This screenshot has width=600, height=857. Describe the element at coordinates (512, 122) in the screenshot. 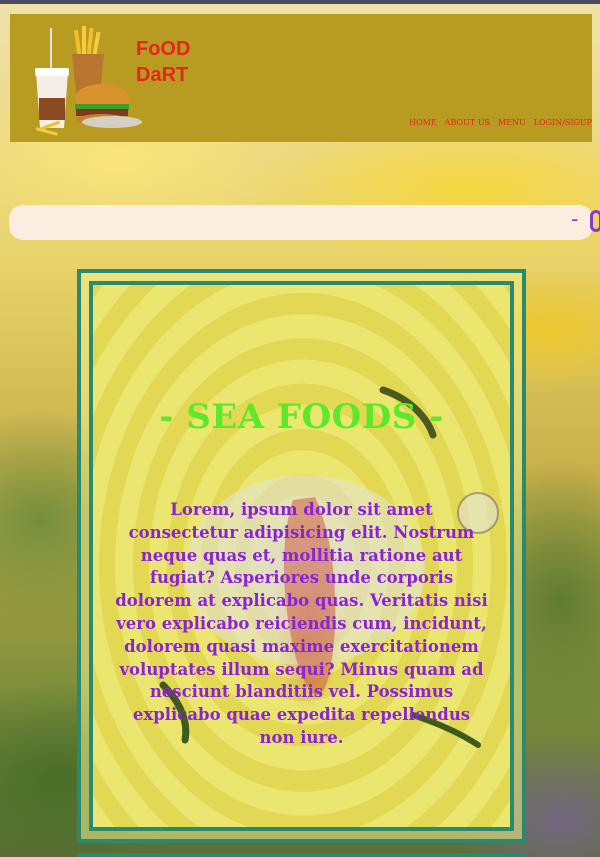

I see `nav-menu: MENU` at that location.